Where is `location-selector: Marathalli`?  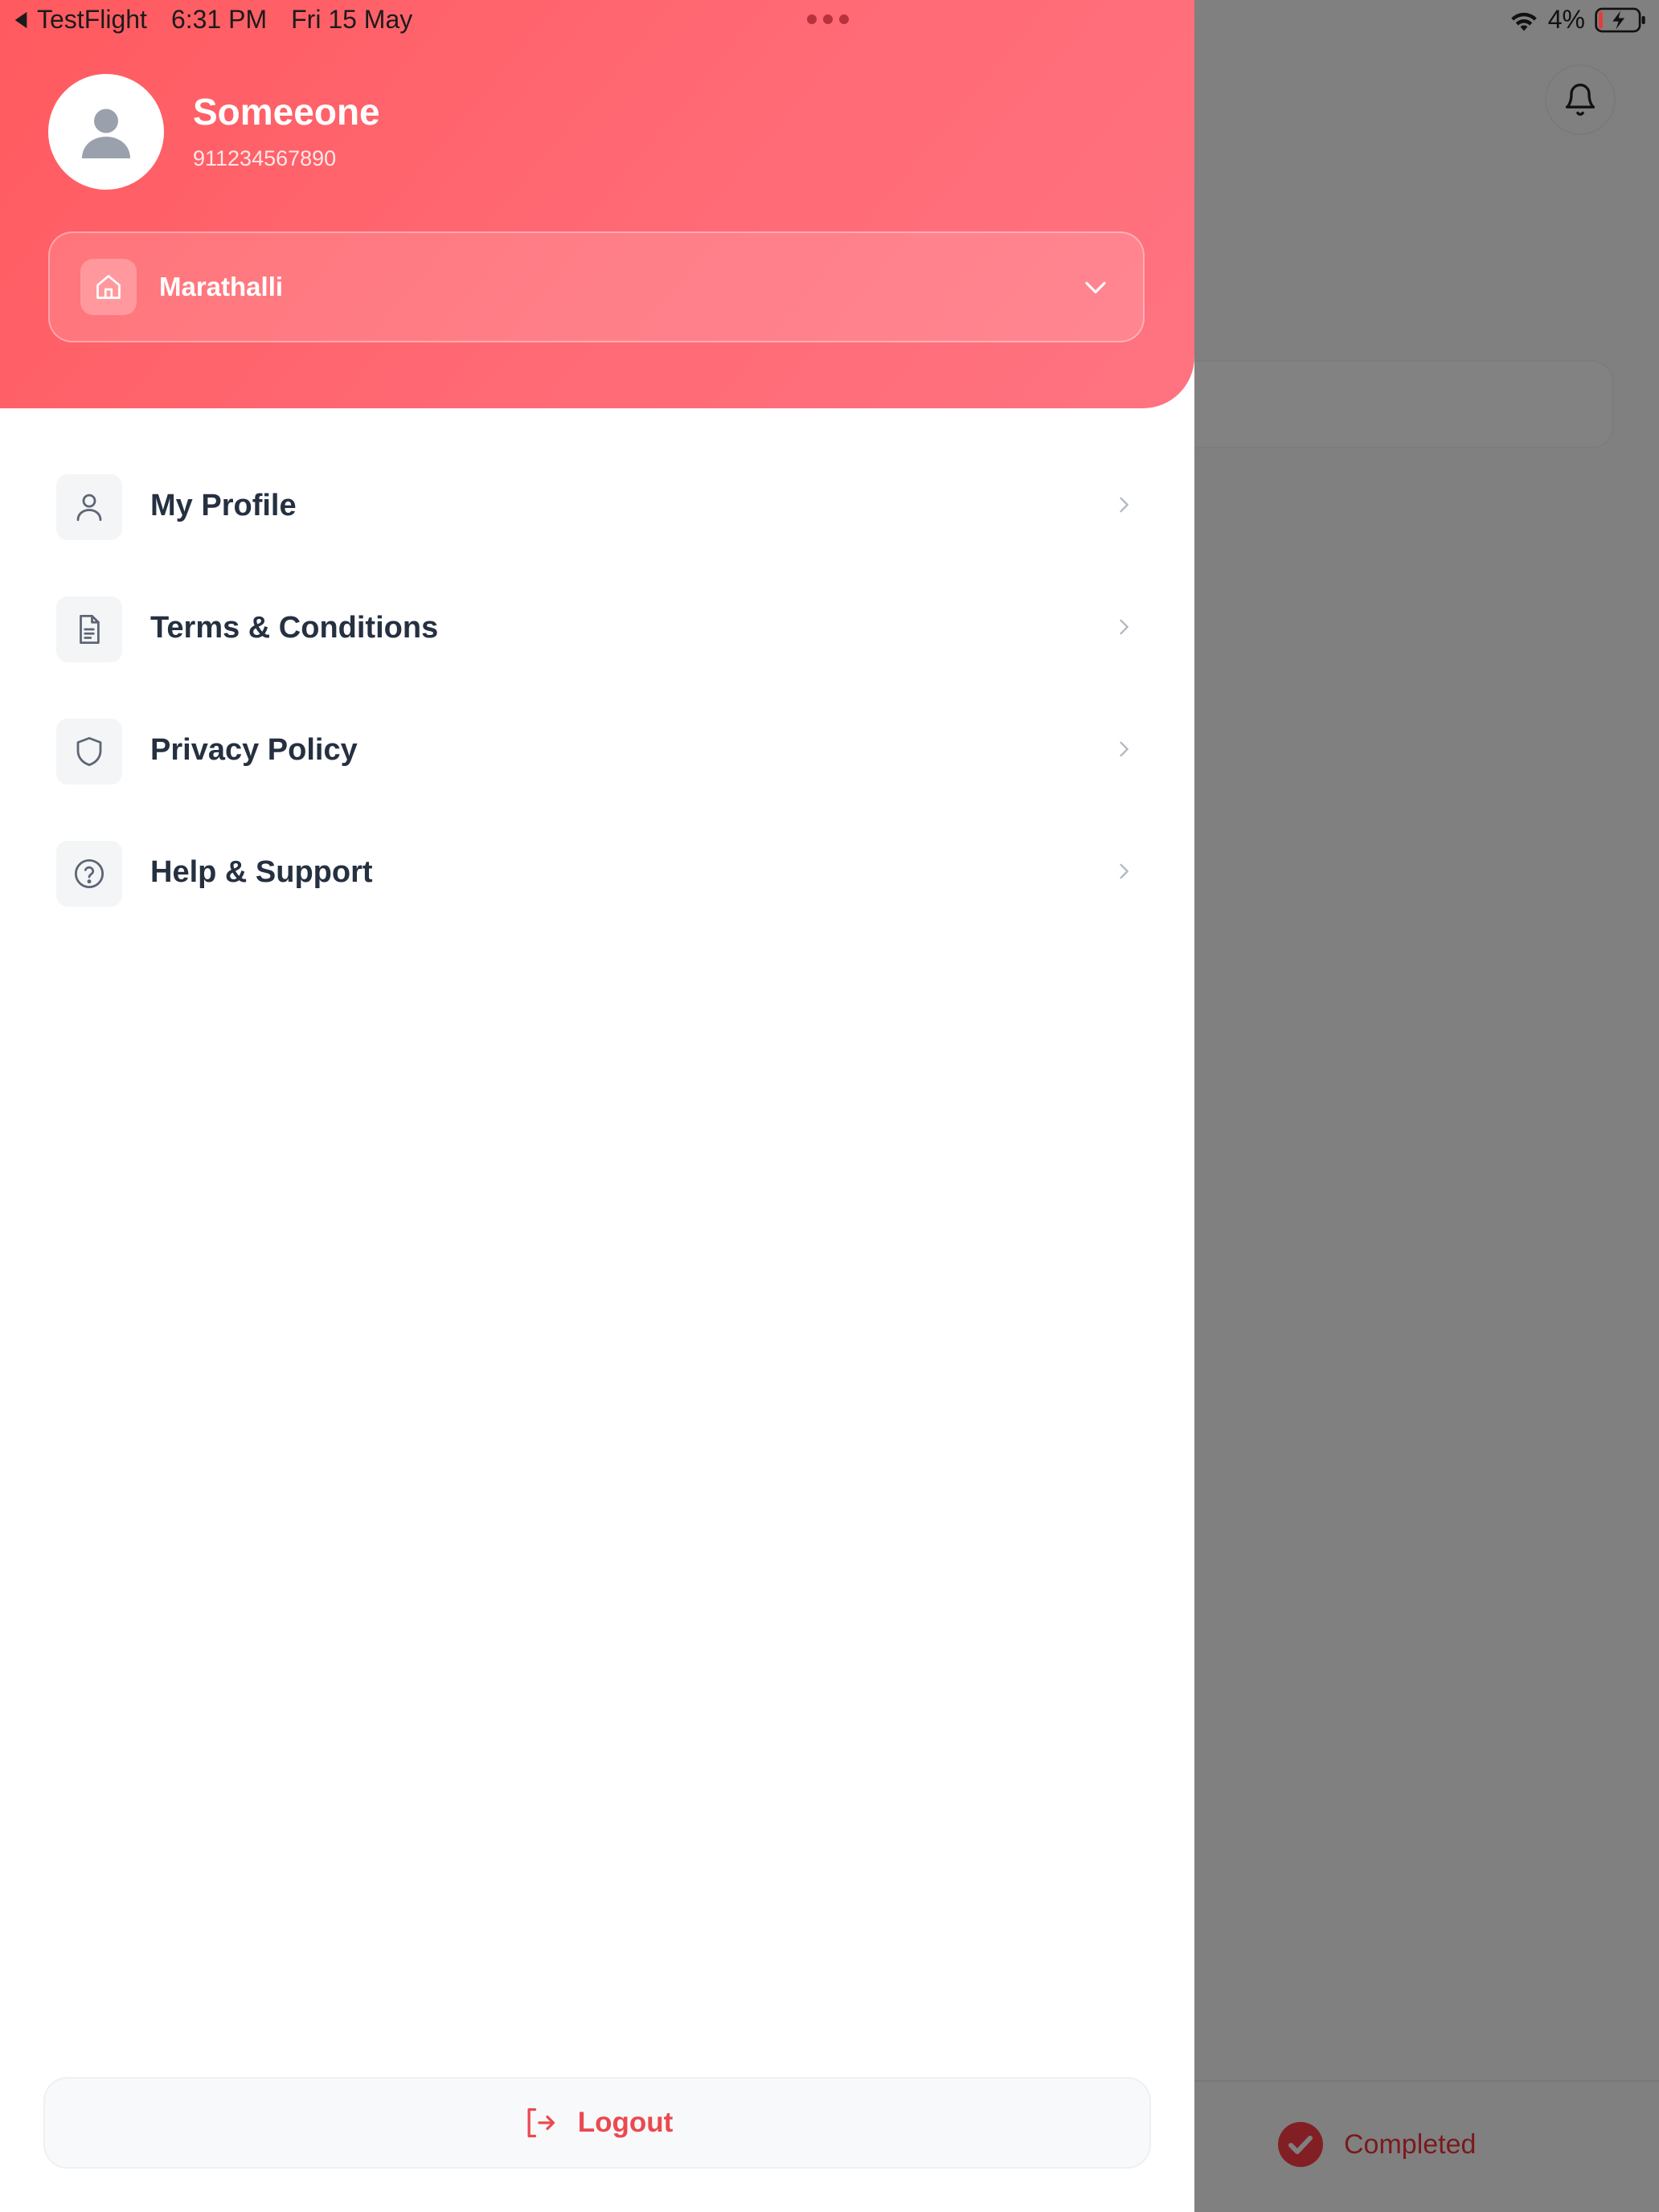 location-selector: Marathalli is located at coordinates (596, 286).